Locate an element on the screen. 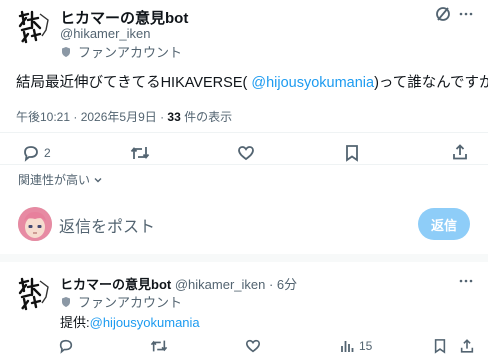  views-count: 15 is located at coordinates (366, 346).